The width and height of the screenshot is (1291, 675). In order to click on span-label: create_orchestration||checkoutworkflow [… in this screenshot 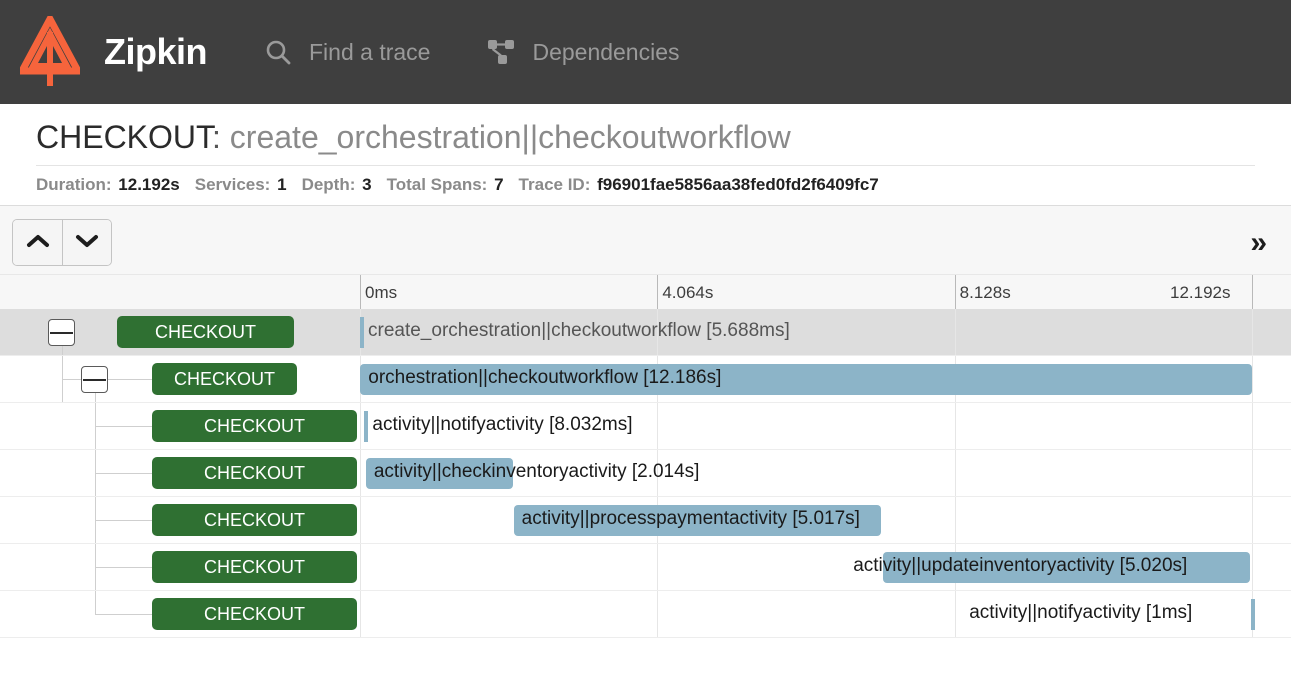, I will do `click(579, 331)`.